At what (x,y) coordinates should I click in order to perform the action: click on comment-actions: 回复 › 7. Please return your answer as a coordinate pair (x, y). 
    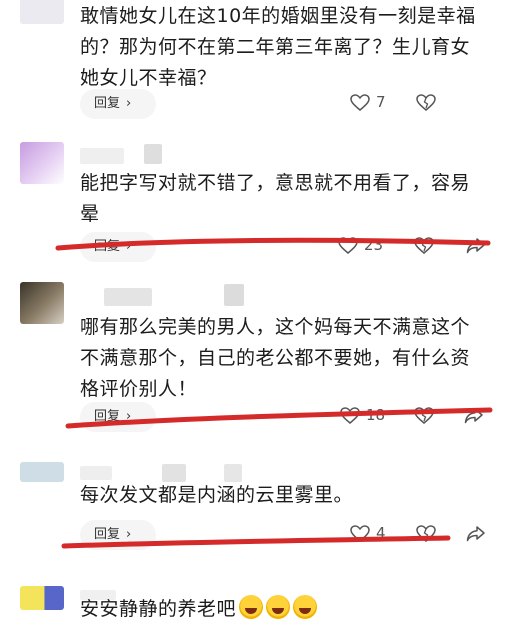
    Looking at the image, I should click on (290, 104).